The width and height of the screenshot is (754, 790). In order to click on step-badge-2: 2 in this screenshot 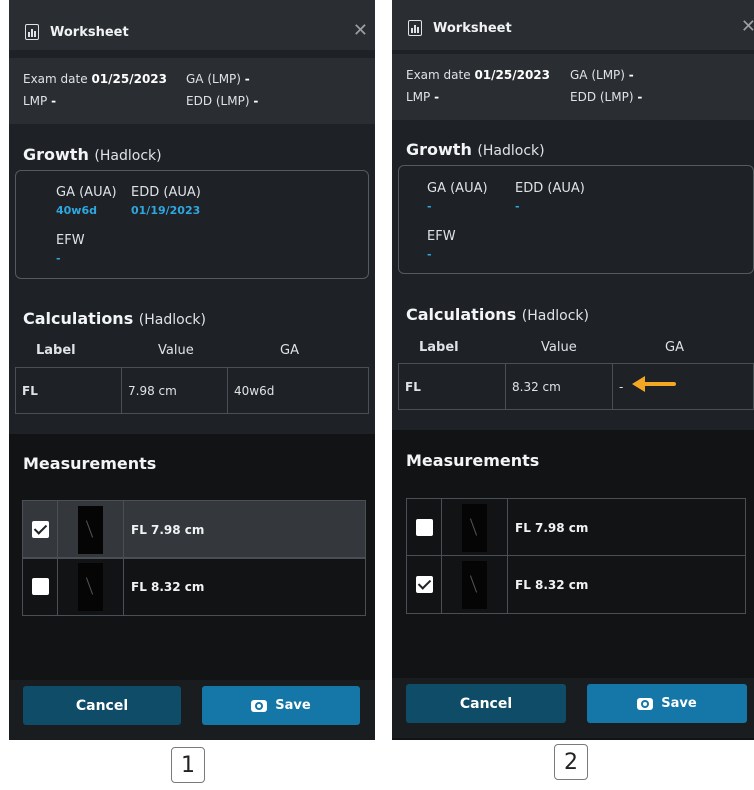, I will do `click(571, 762)`.